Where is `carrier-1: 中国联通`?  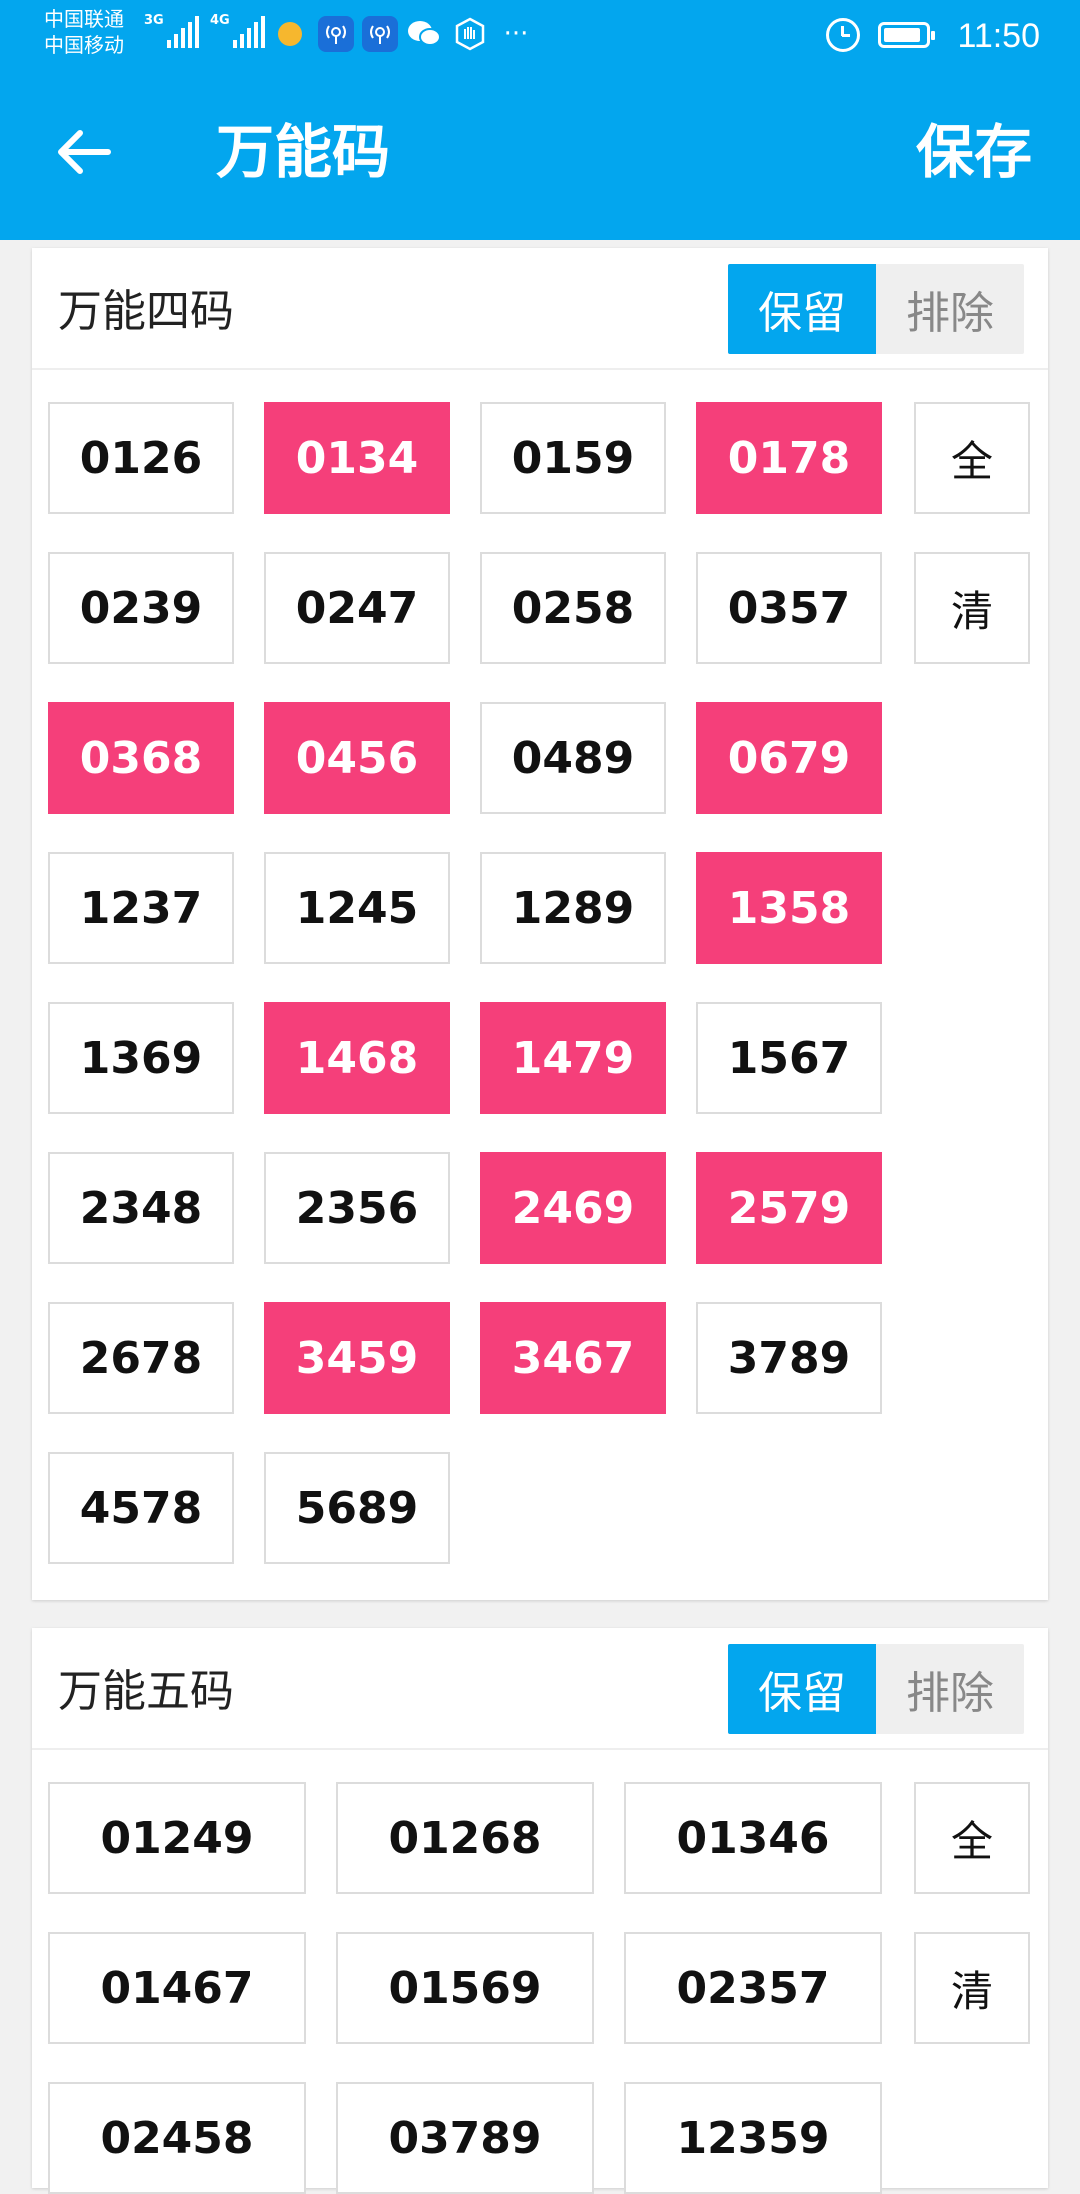
carrier-1: 中国联通 is located at coordinates (84, 19).